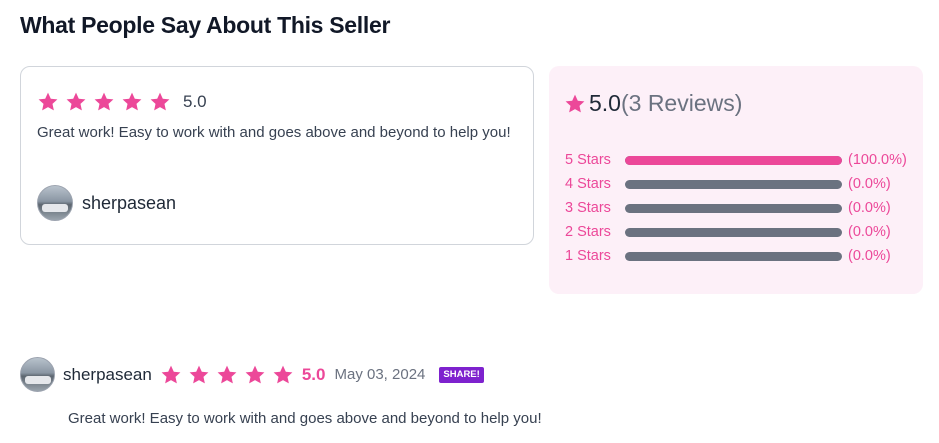  What do you see at coordinates (129, 203) in the screenshot?
I see `review-author-name: sherpasean` at bounding box center [129, 203].